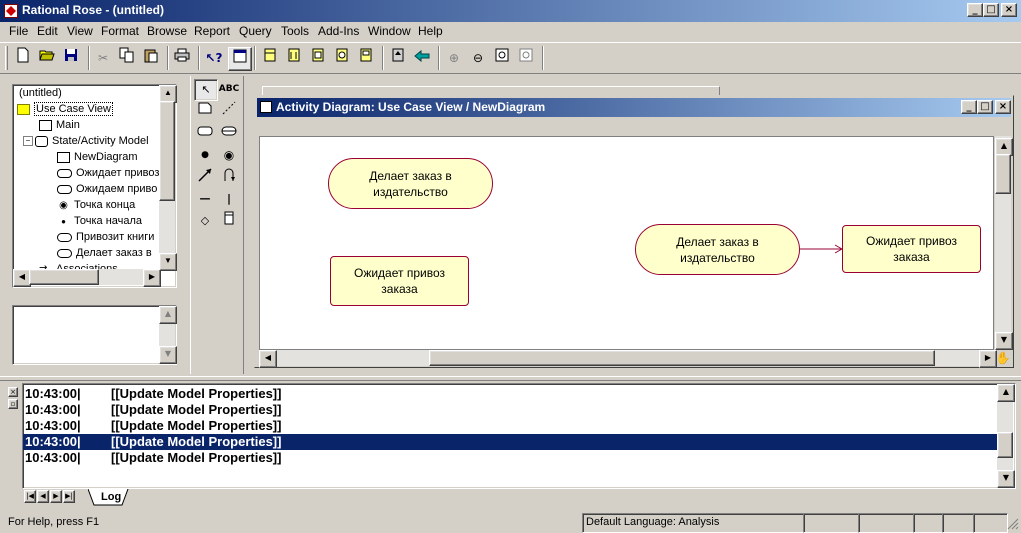 The image size is (1021, 533). What do you see at coordinates (205, 221) in the screenshot?
I see `decision-tool-icon: ◇` at bounding box center [205, 221].